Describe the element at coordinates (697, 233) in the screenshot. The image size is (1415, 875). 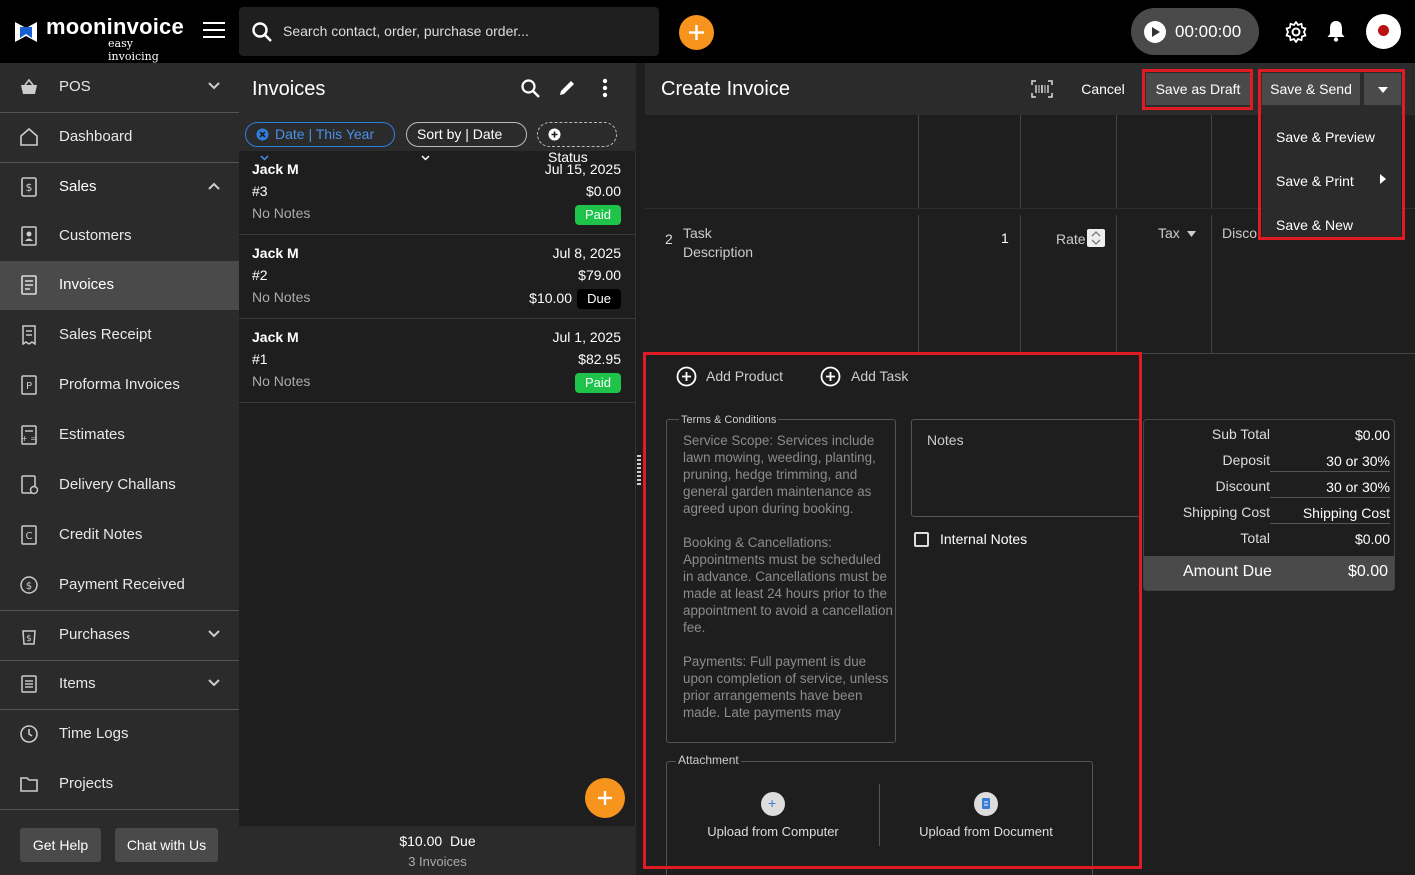
I see `task-field: Task` at that location.